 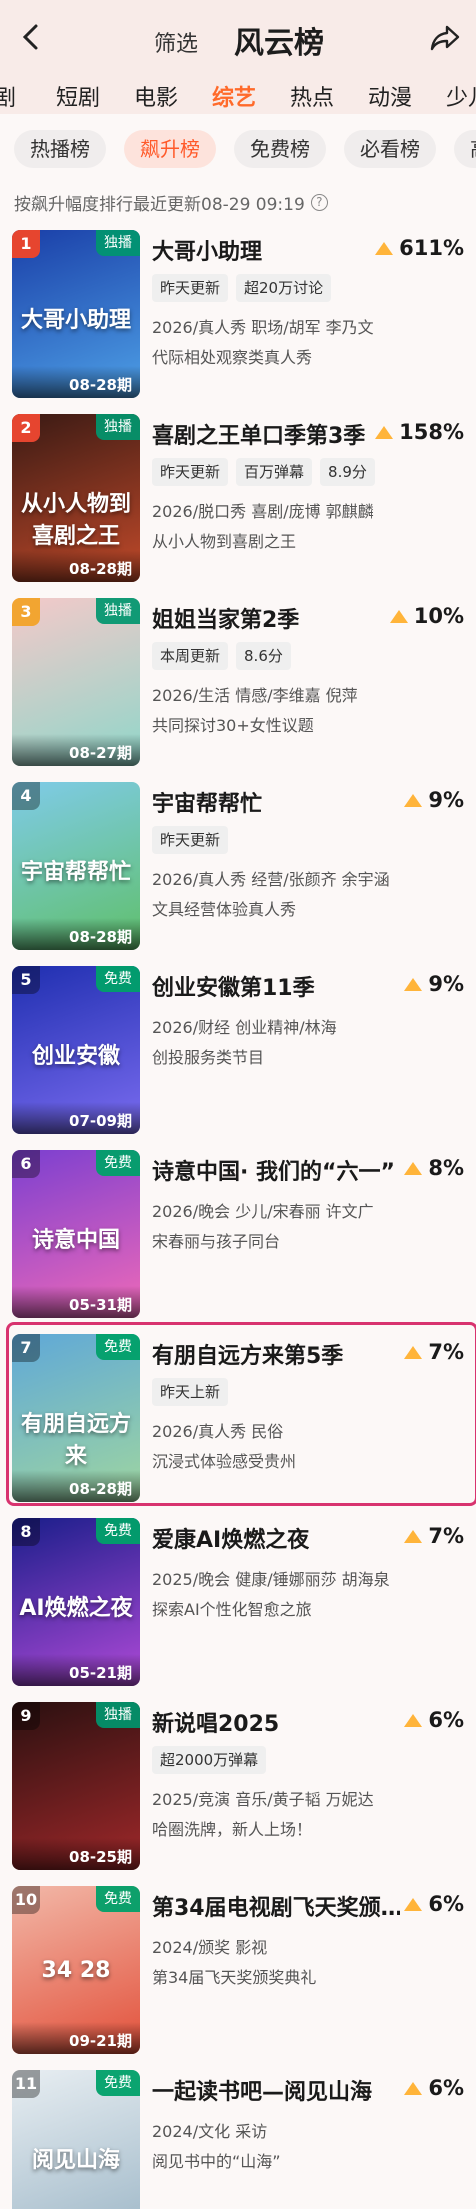 What do you see at coordinates (75, 520) in the screenshot?
I see `poster-title-art: 从小人物到喜剧之王` at bounding box center [75, 520].